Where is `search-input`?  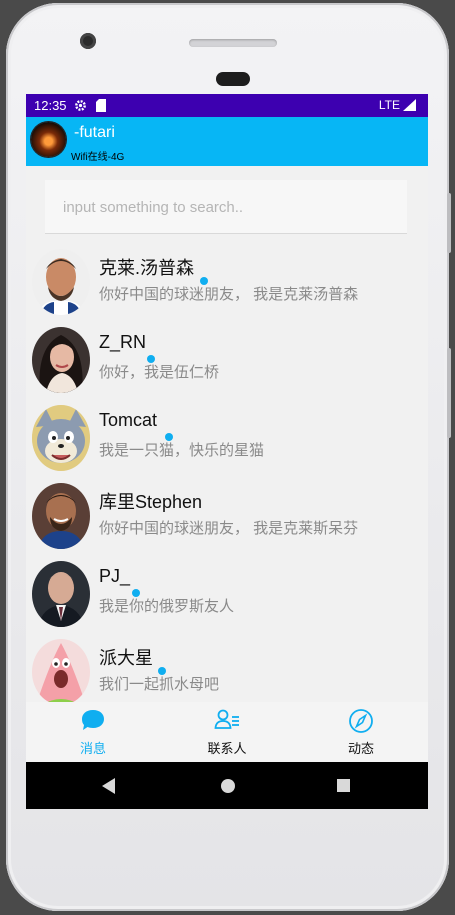
search-input is located at coordinates (228, 207).